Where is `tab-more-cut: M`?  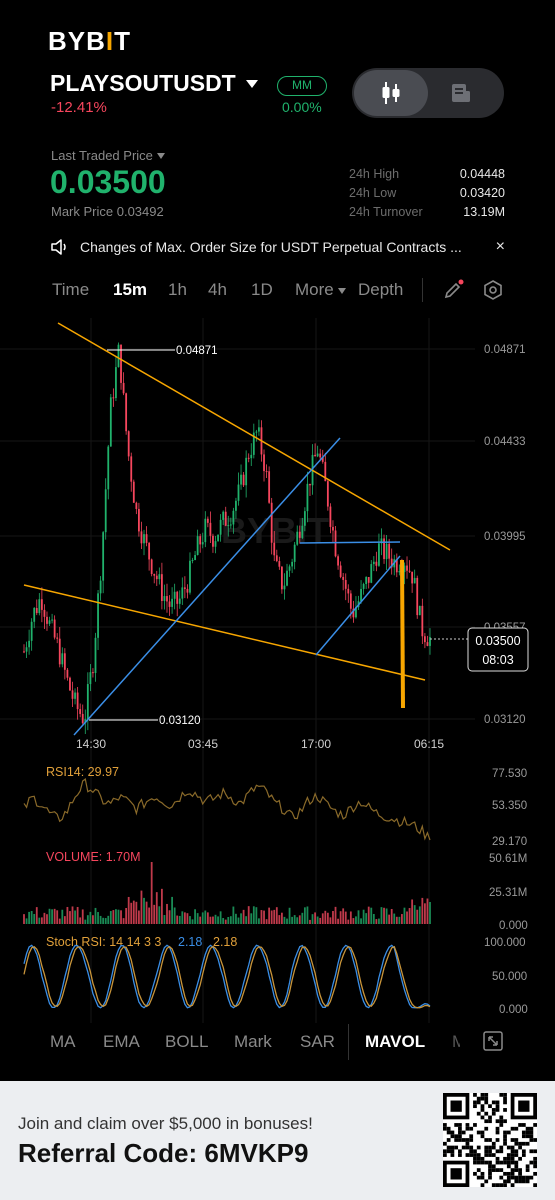
tab-more-cut: M is located at coordinates (456, 1042).